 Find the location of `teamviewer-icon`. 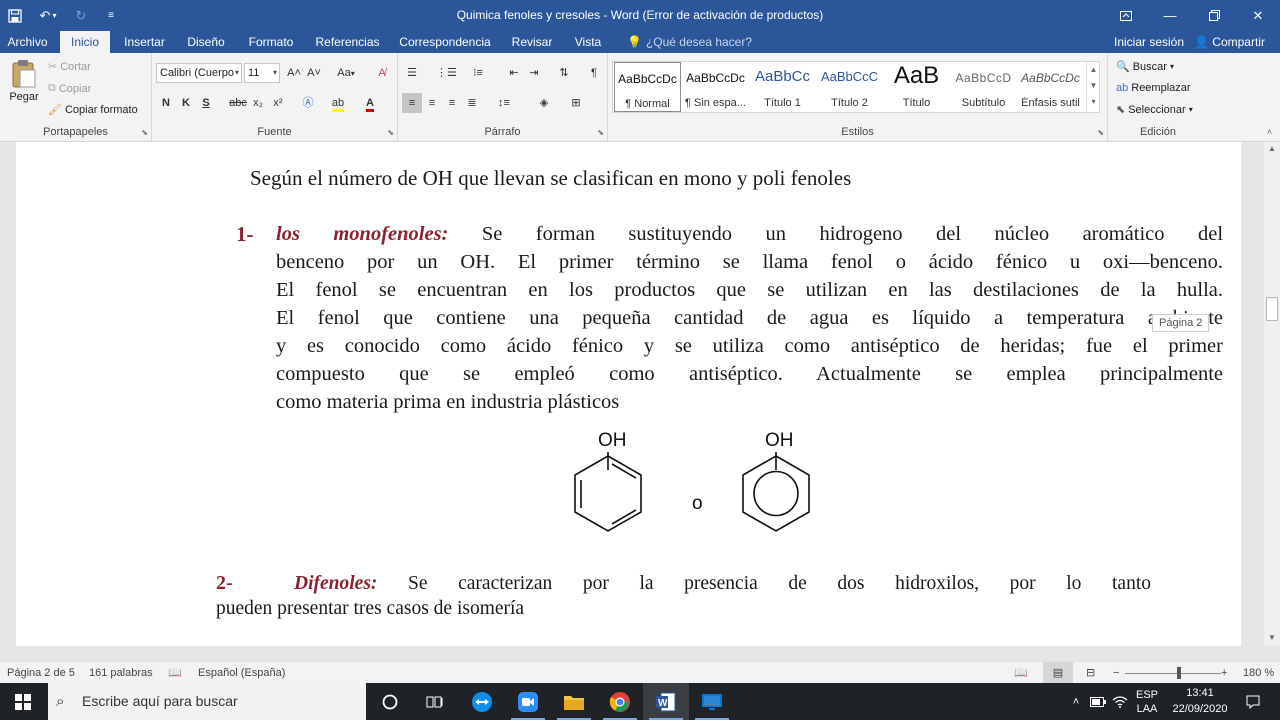

teamviewer-icon is located at coordinates (482, 701).